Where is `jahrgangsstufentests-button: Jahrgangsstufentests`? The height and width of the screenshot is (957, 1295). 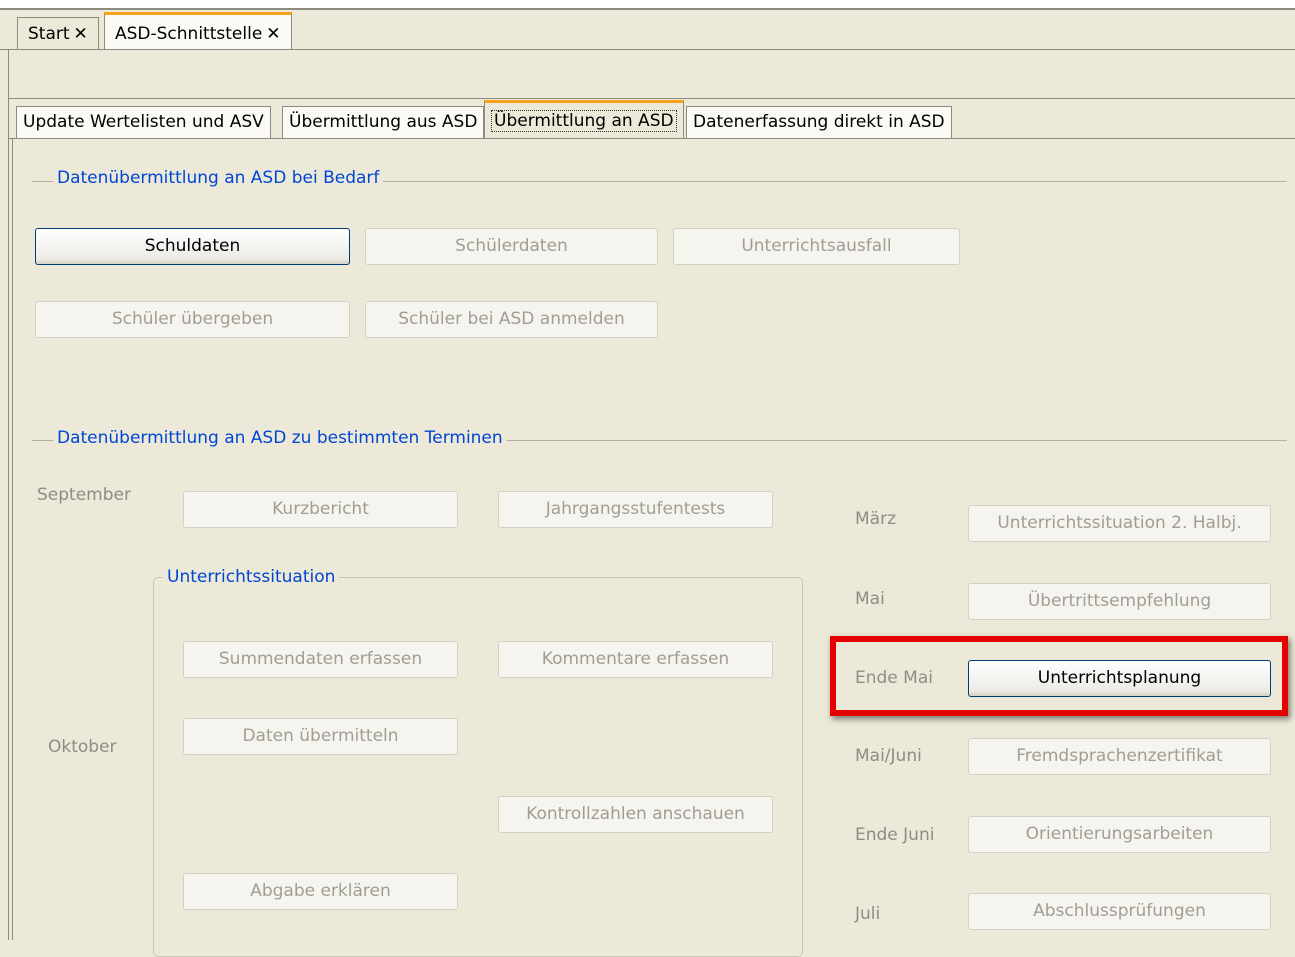 jahrgangsstufentests-button: Jahrgangsstufentests is located at coordinates (635, 509).